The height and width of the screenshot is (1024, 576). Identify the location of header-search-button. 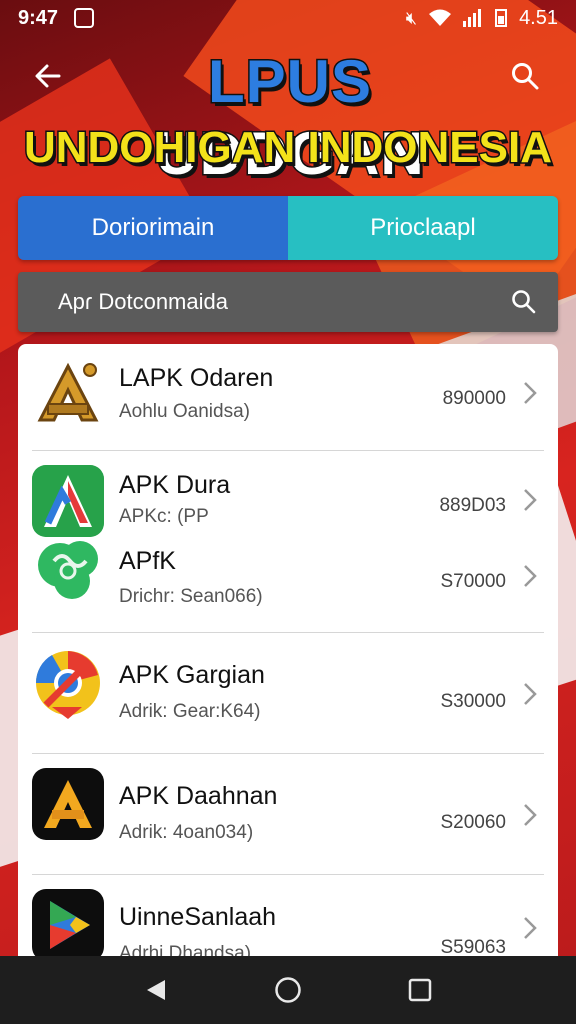
(530, 76).